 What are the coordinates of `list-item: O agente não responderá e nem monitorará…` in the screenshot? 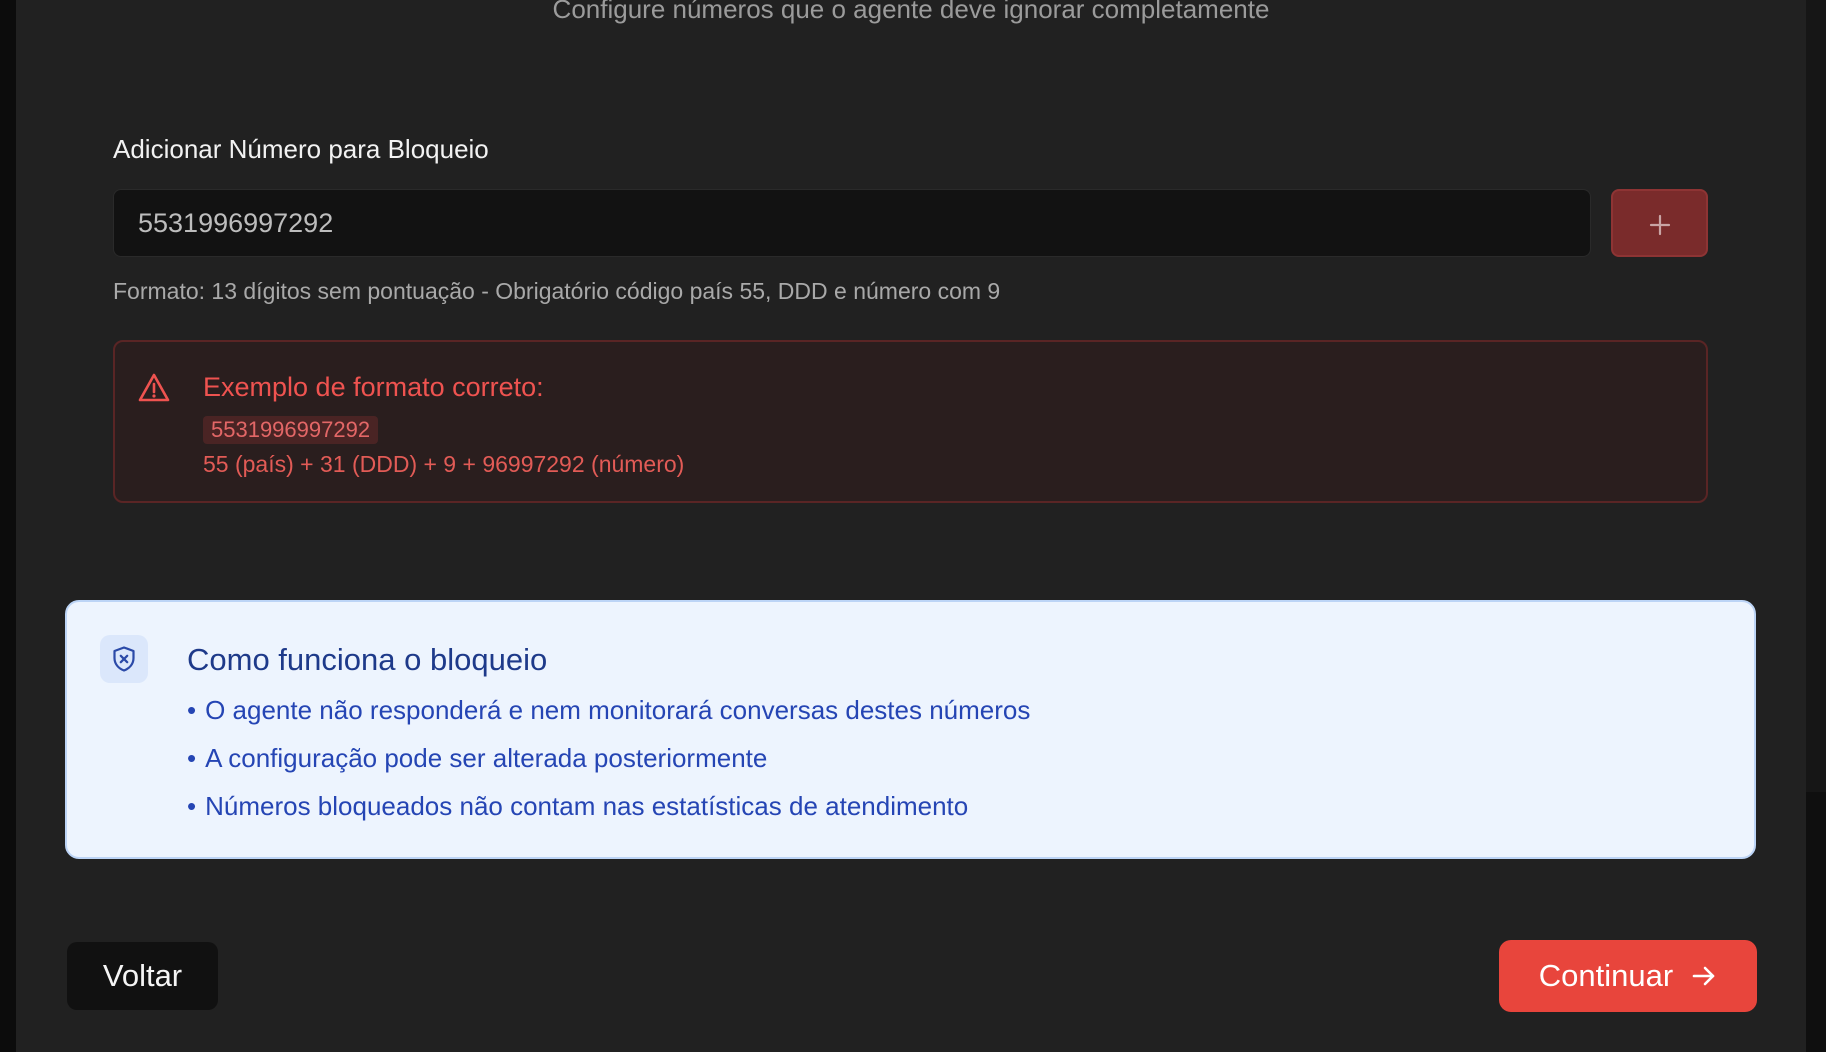 It's located at (608, 710).